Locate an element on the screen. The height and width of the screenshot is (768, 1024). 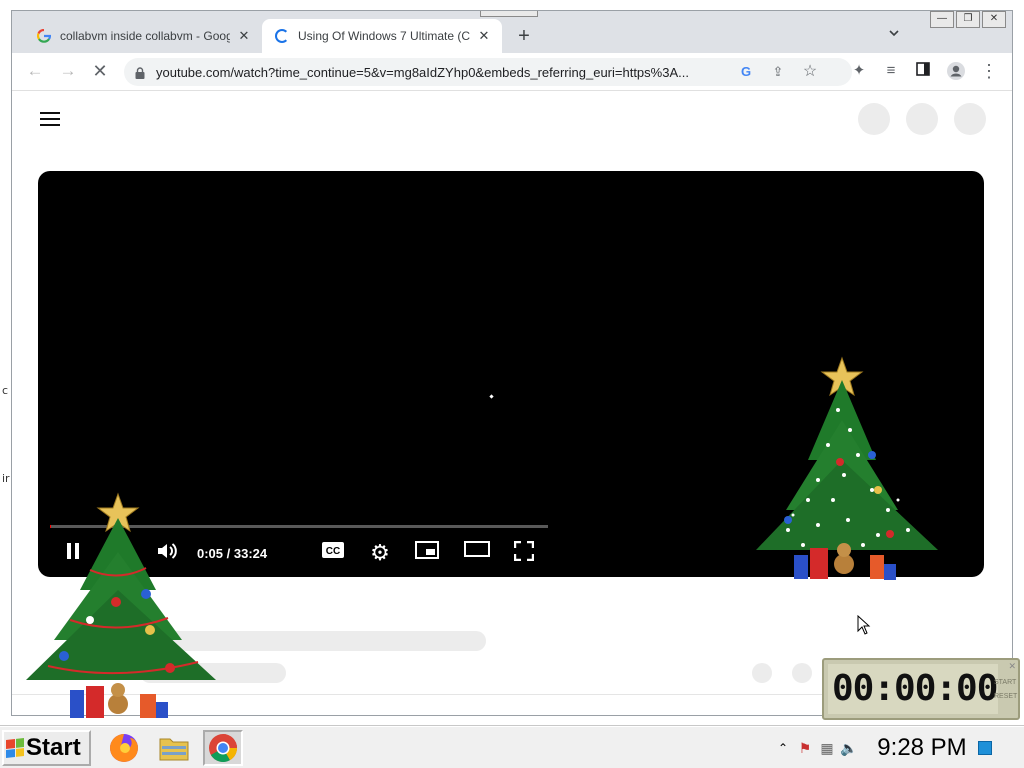
new-tab-button: + is located at coordinates (524, 37).